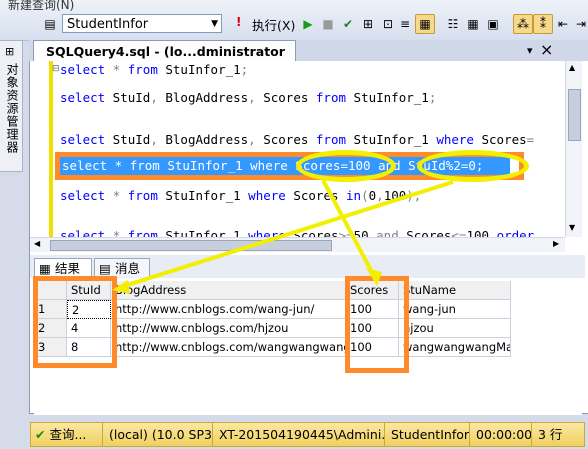 This screenshot has height=449, width=588. I want to click on arrow-line-stuid, so click(285, 235).